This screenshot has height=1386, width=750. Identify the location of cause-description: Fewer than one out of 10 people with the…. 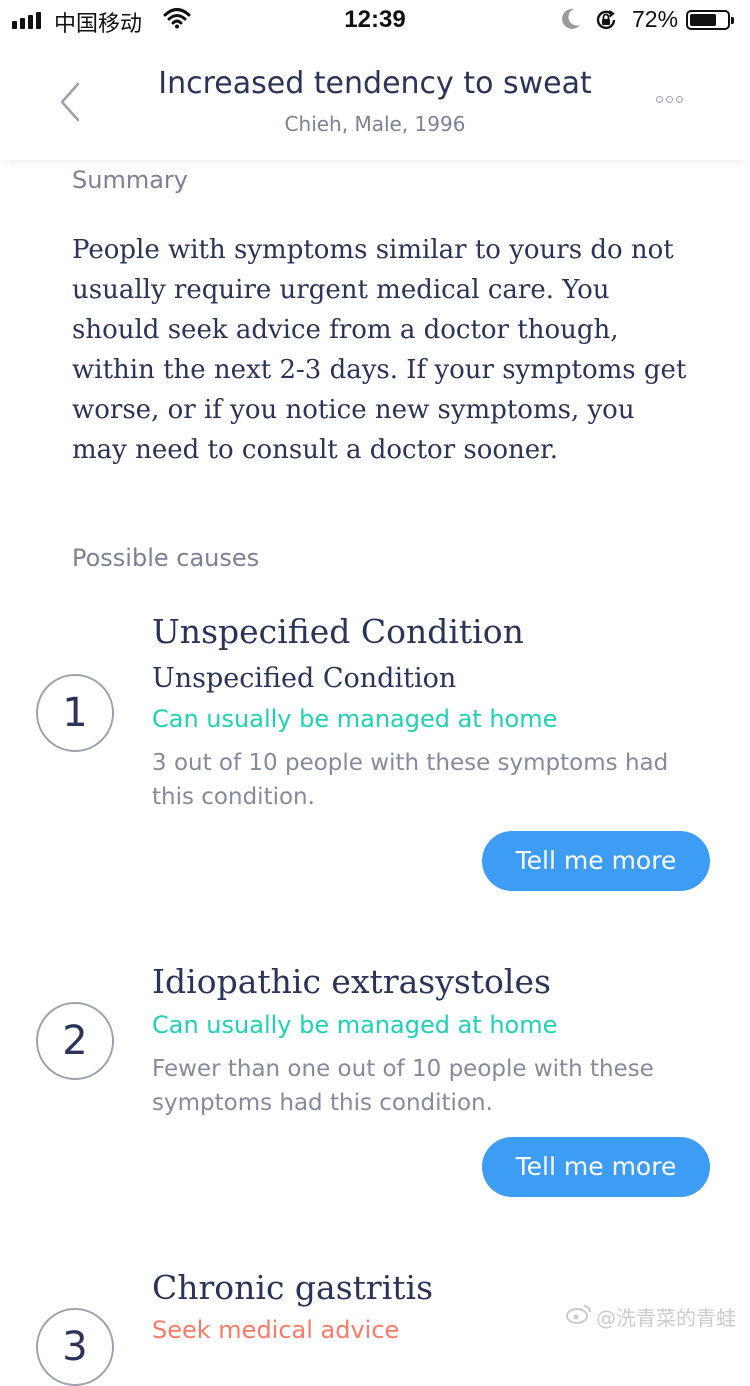
(403, 1086).